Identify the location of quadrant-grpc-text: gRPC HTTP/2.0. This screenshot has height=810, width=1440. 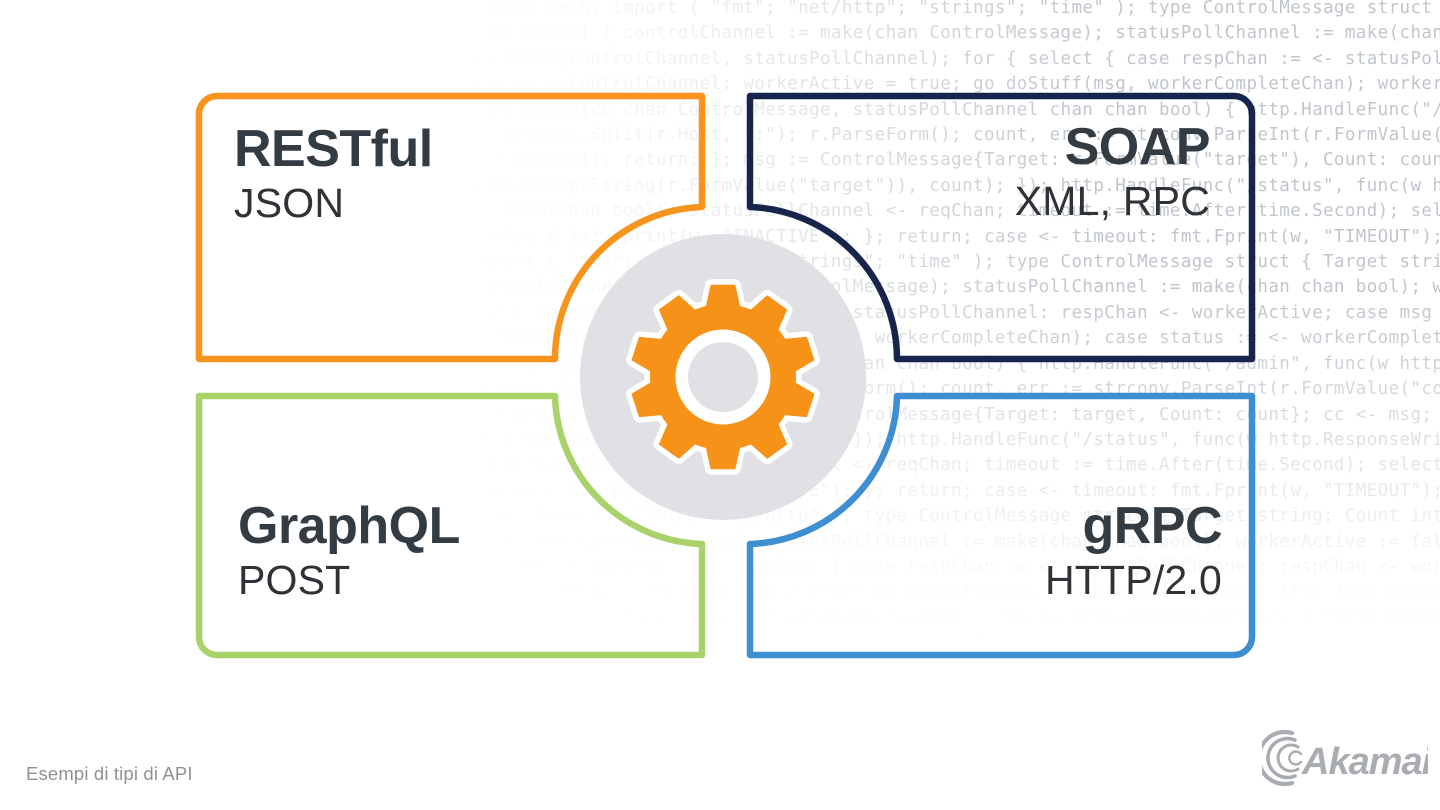
(1133, 551).